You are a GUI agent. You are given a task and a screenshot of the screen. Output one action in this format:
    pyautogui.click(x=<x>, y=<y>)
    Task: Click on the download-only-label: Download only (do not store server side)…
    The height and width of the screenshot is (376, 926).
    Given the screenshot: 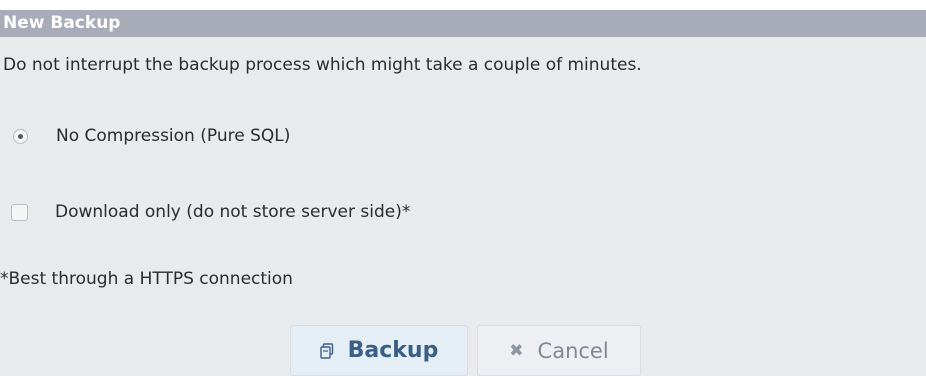 What is the action you would take?
    pyautogui.click(x=233, y=212)
    